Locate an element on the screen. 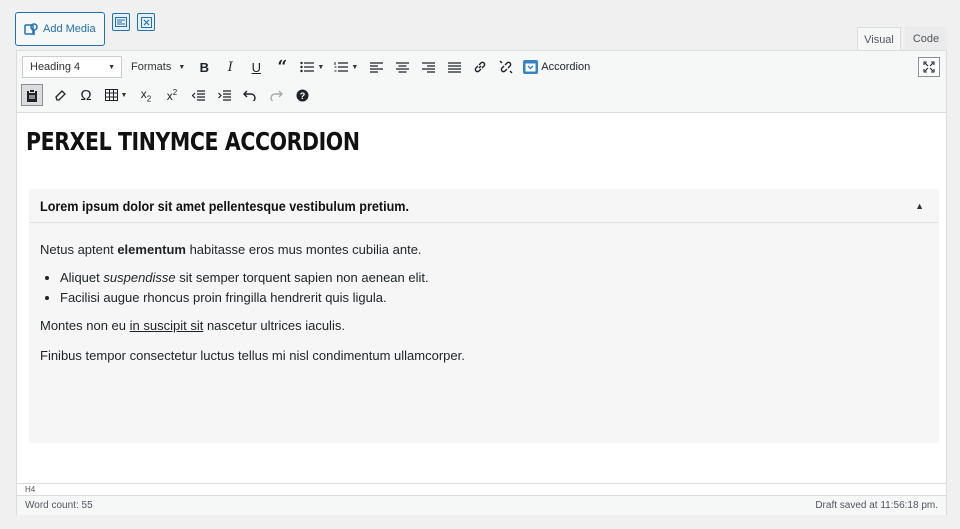 This screenshot has width=960, height=529. form-icon is located at coordinates (121, 22).